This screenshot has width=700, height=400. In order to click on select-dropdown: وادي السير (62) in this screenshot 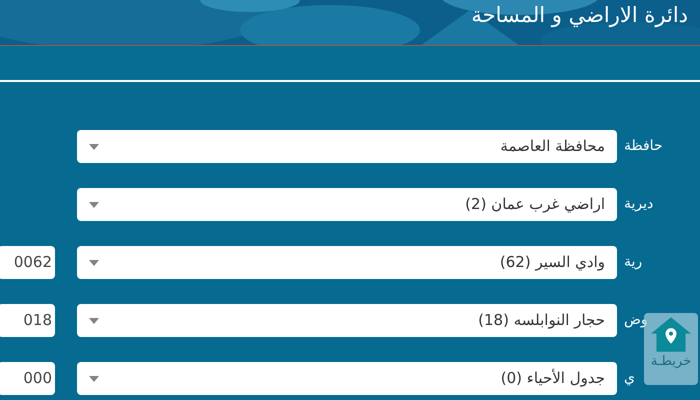, I will do `click(347, 262)`.